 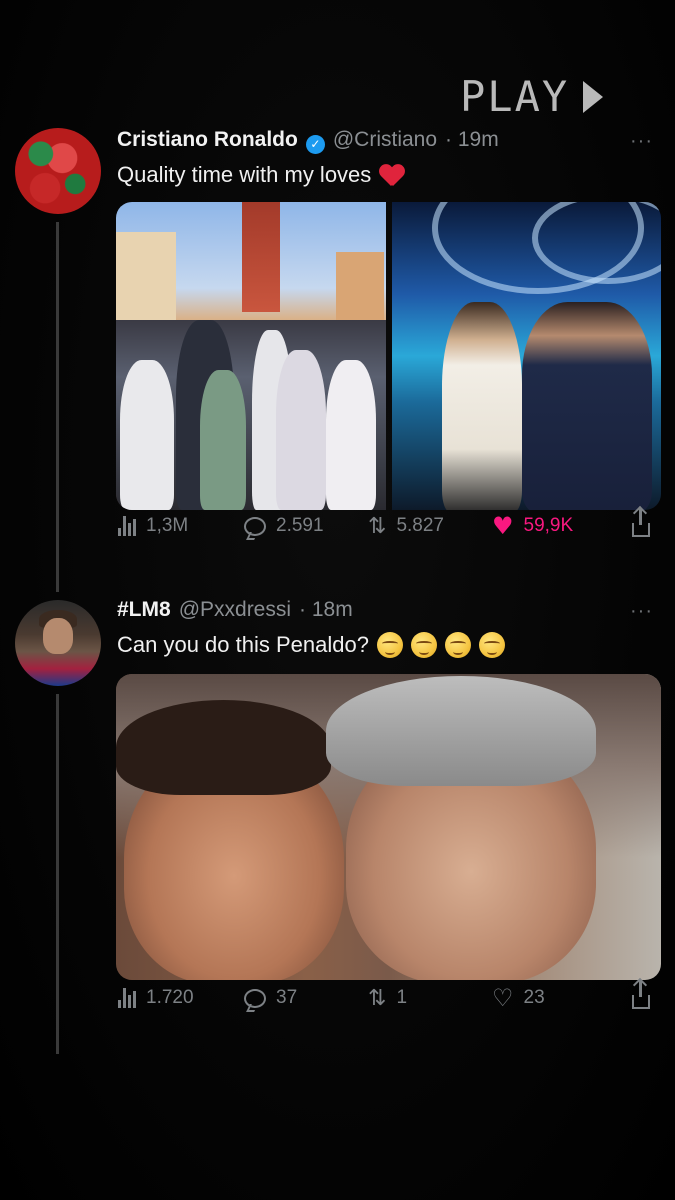 I want to click on views-stat: 1,3M, so click(x=153, y=526).